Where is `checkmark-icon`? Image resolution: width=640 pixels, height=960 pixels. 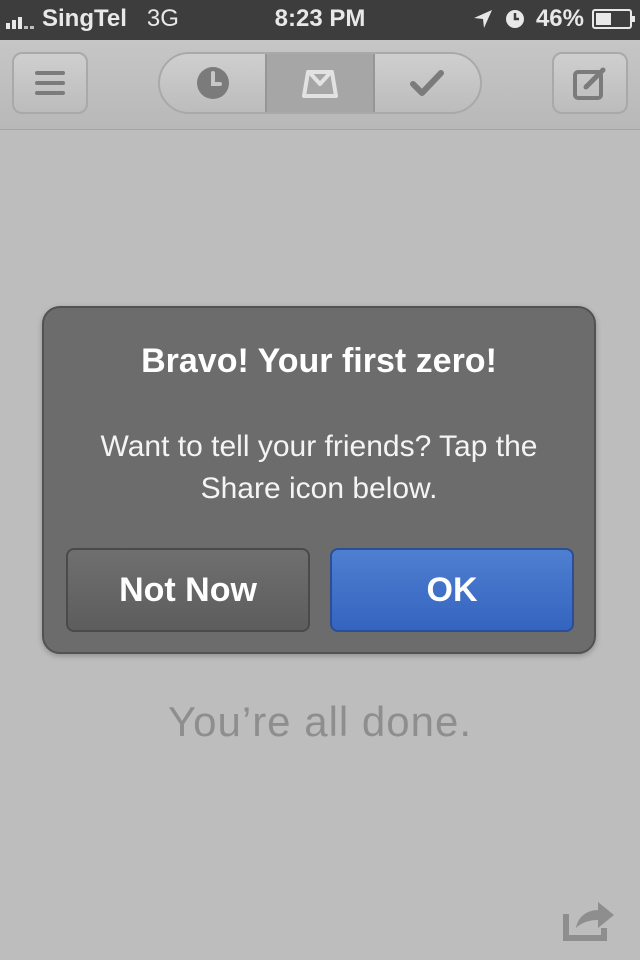
checkmark-icon is located at coordinates (427, 83).